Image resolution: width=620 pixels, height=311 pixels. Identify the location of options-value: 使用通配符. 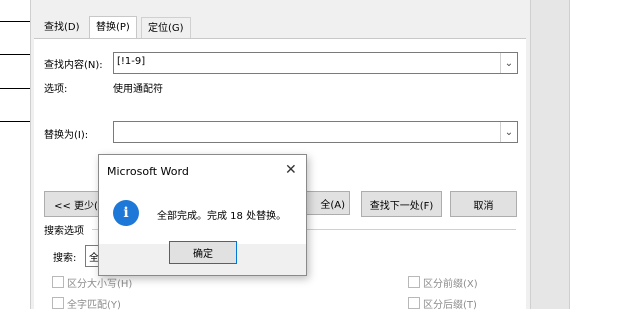
(138, 89).